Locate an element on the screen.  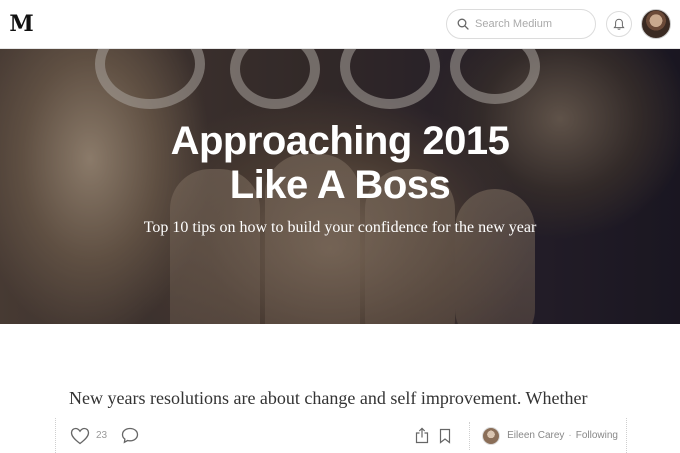
article-title-line-1: Approaching 2015 is located at coordinates (340, 141).